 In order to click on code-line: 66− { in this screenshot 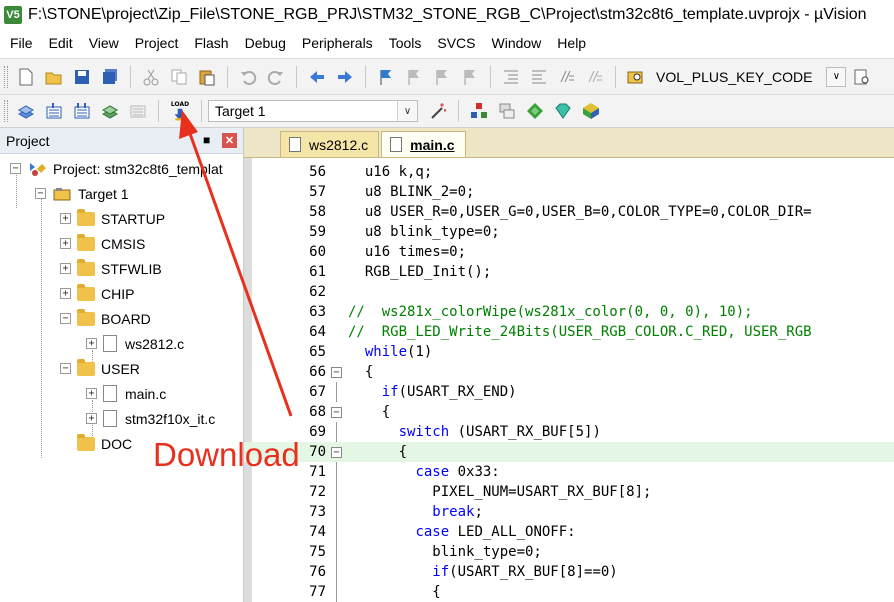, I will do `click(569, 372)`.